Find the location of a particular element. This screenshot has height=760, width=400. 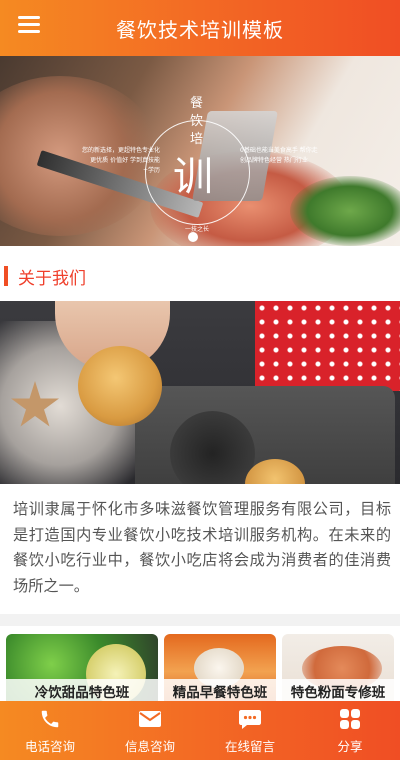

header-bar: 餐饮技术培训模板 is located at coordinates (200, 28).